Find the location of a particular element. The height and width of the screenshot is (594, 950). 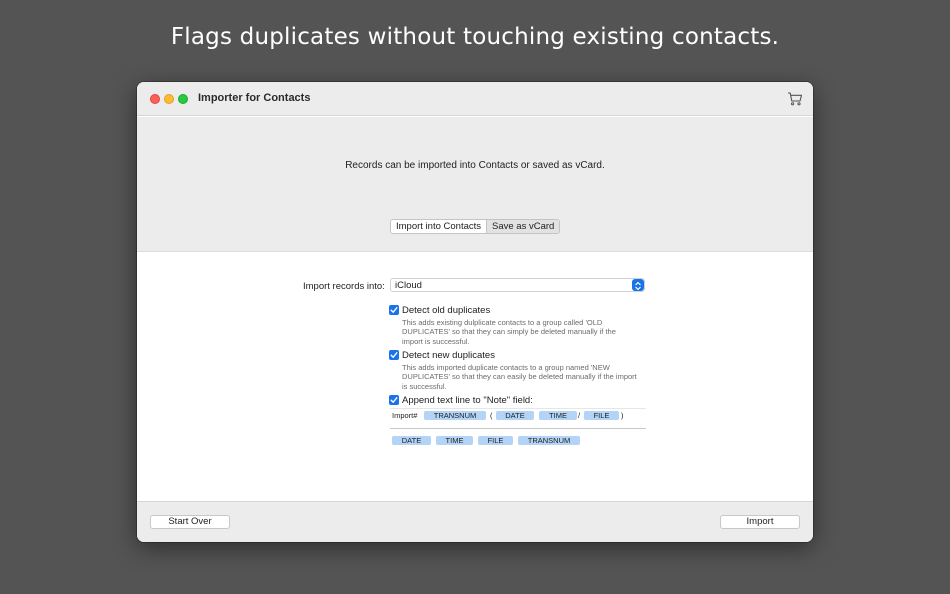

close-window-button is located at coordinates (155, 99).